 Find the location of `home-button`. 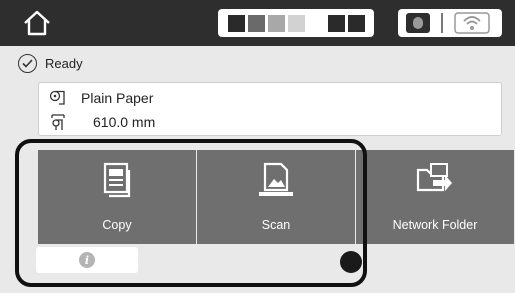

home-button is located at coordinates (37, 23).